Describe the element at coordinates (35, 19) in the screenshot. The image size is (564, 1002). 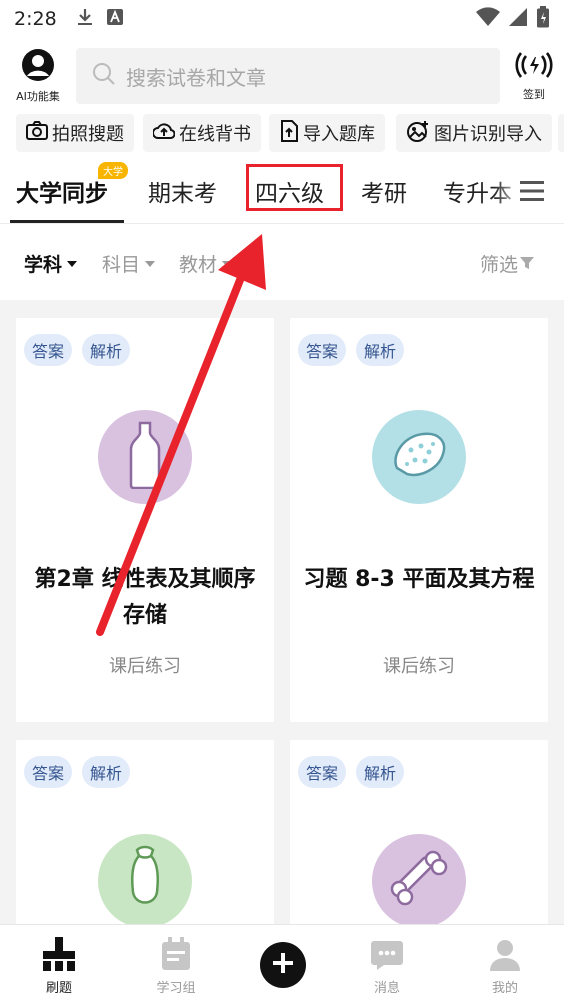
I see `status-time: 2:28` at that location.